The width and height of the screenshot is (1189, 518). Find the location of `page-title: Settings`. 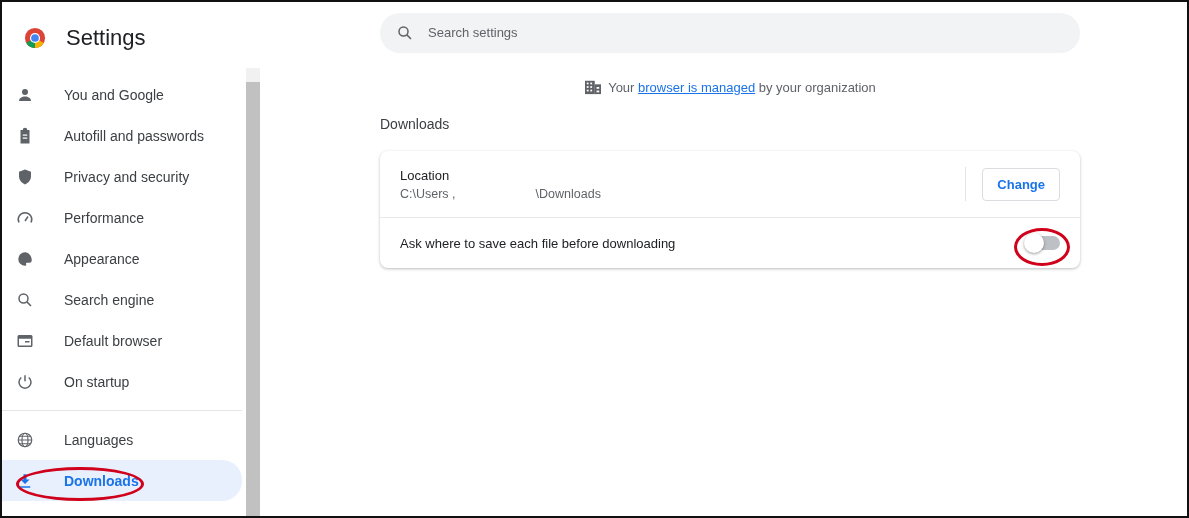

page-title: Settings is located at coordinates (106, 38).